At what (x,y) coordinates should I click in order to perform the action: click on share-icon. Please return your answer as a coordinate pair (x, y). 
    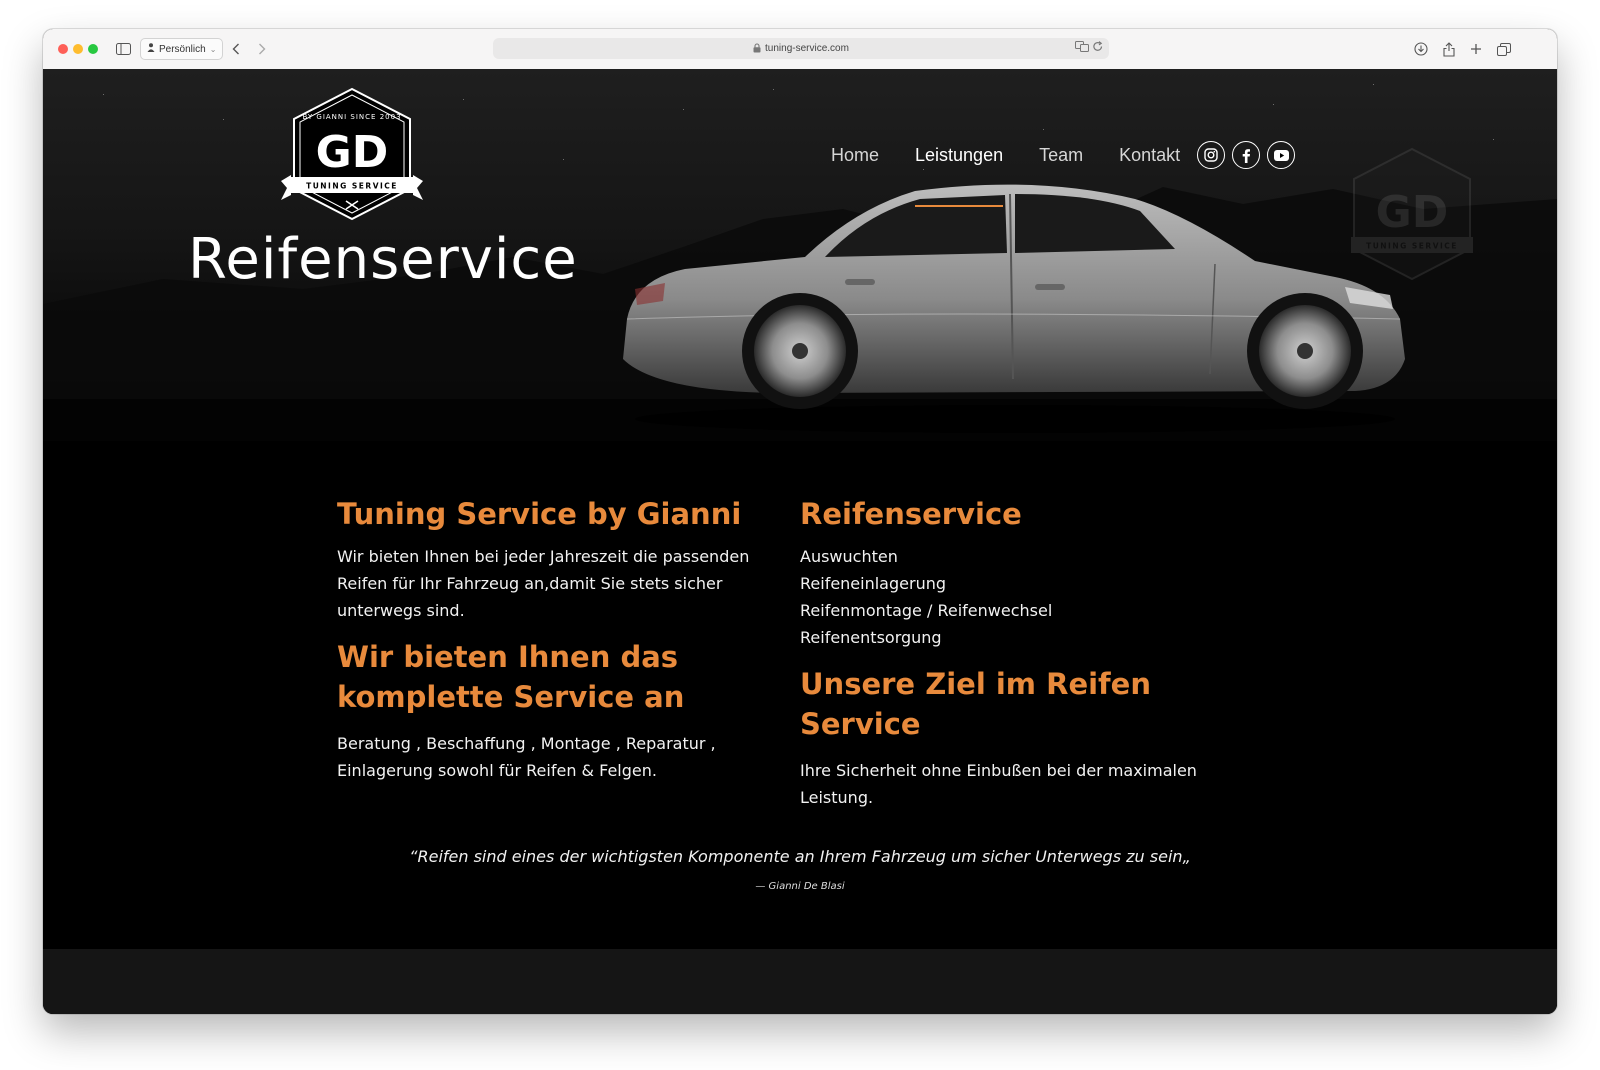
    Looking at the image, I should click on (1449, 49).